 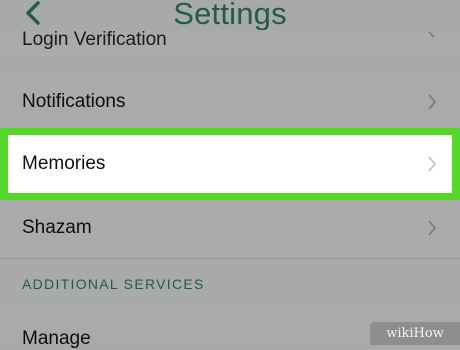 I want to click on row-label: Notifications, so click(x=74, y=101).